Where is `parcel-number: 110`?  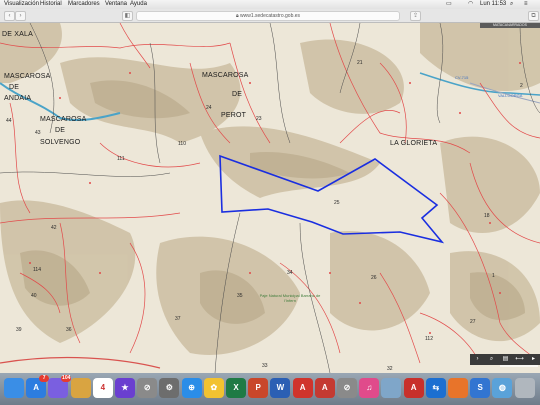 parcel-number: 110 is located at coordinates (182, 144).